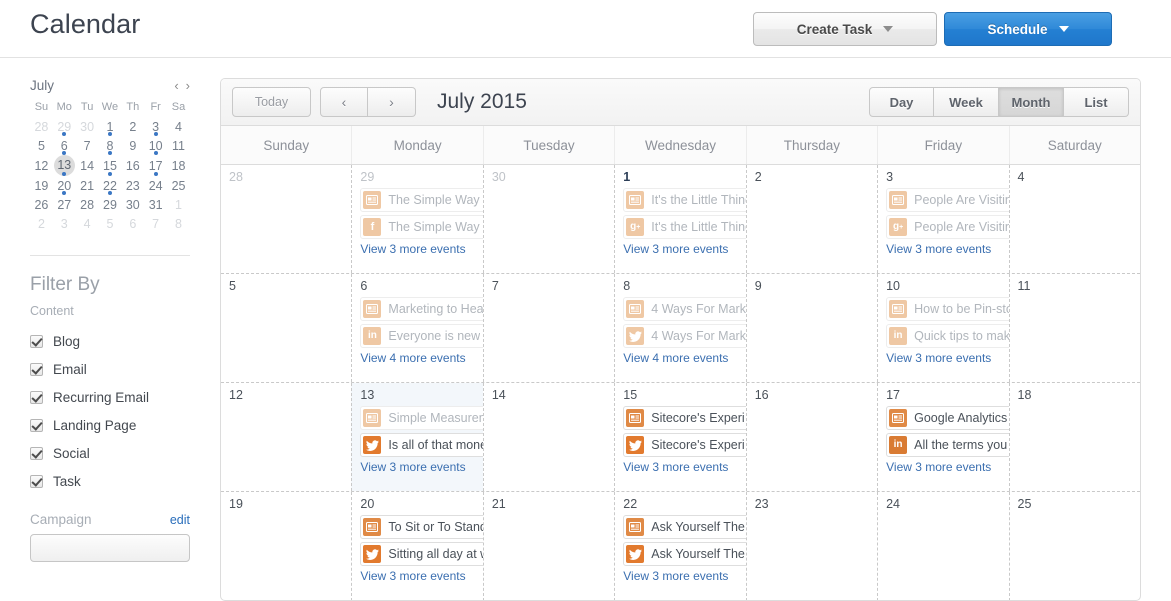 This screenshot has width=1171, height=601. I want to click on calendar-day-cell: 23, so click(811, 546).